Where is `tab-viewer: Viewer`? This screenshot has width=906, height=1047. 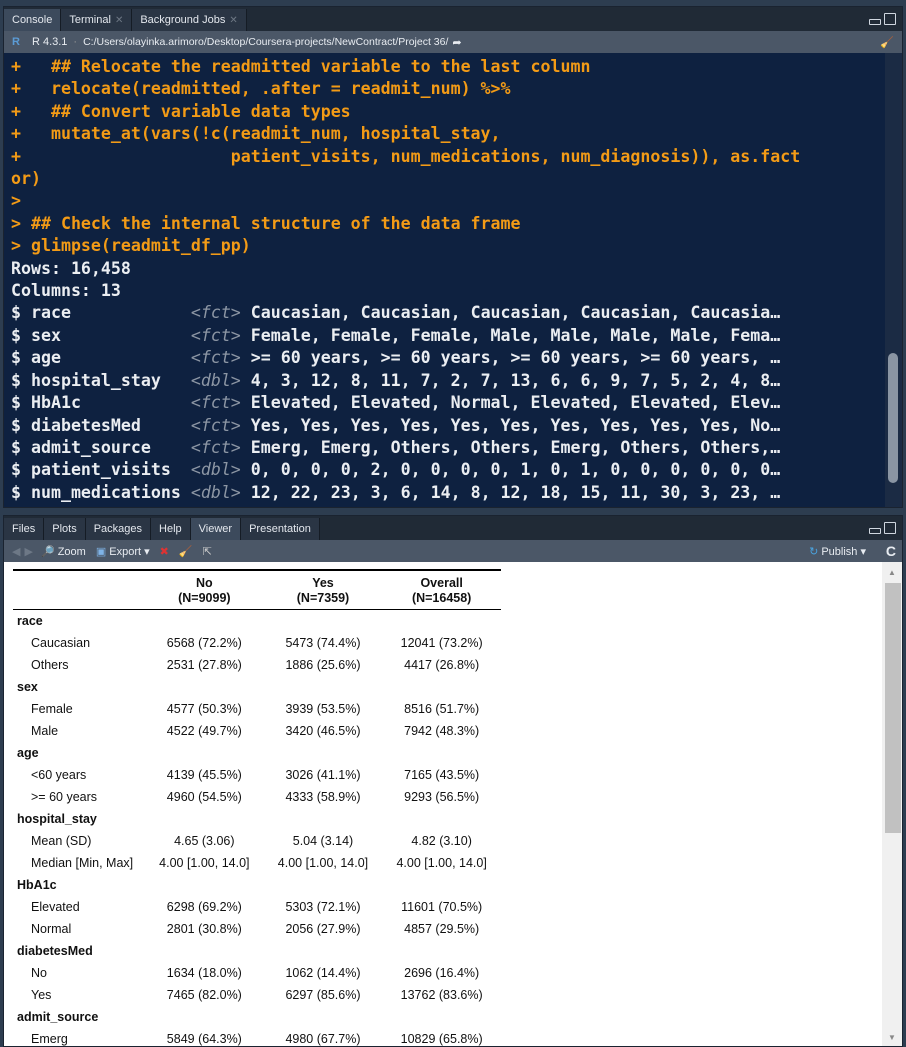 tab-viewer: Viewer is located at coordinates (216, 529).